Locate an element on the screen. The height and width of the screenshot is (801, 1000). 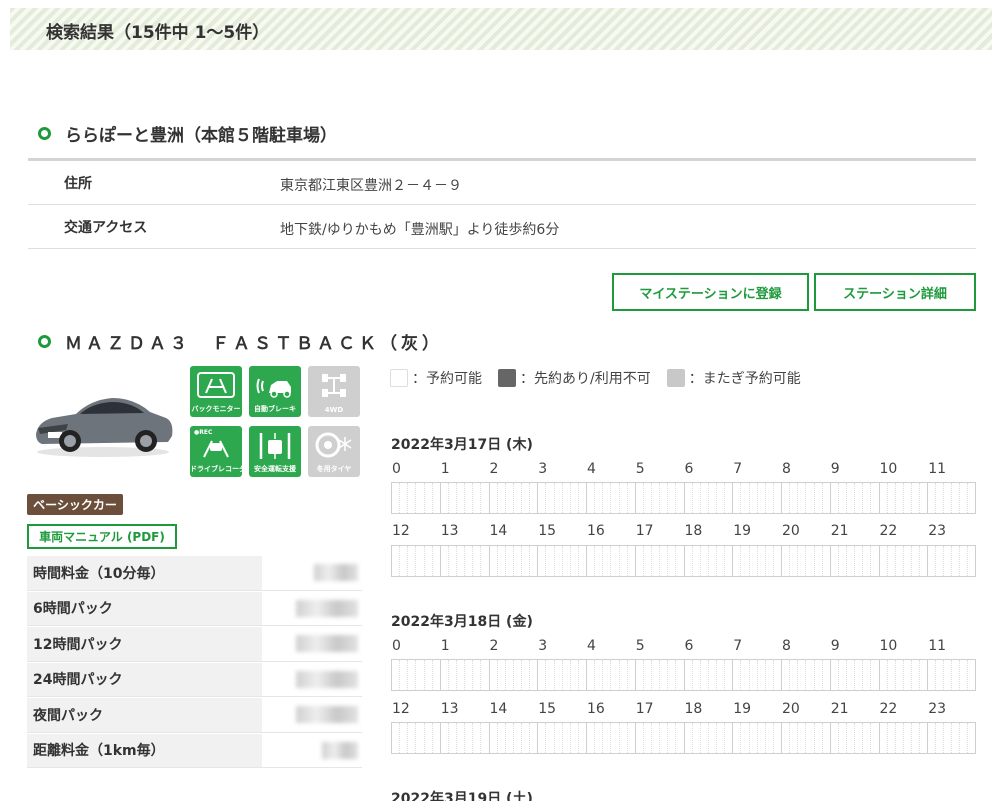
station-detail-button: ステーション詳細 is located at coordinates (895, 292).